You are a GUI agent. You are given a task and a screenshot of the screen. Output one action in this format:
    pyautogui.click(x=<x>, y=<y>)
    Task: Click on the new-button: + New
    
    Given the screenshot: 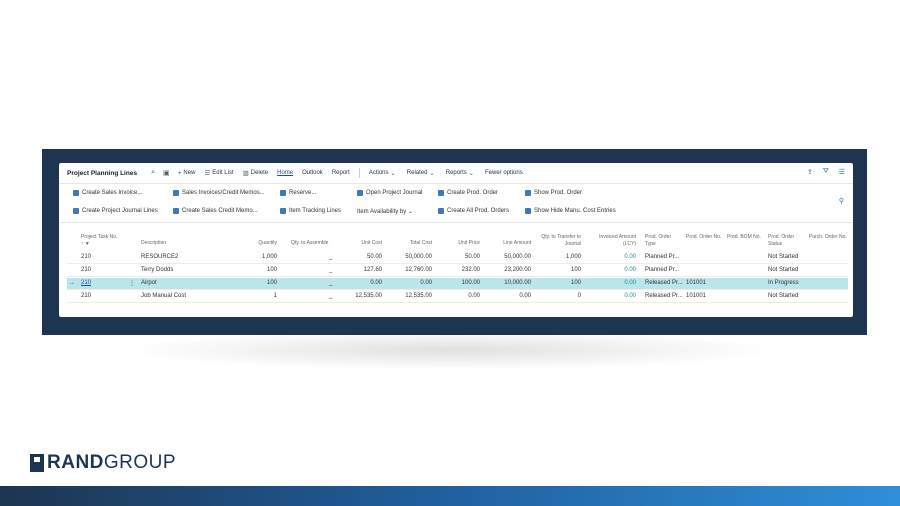 What is the action you would take?
    pyautogui.click(x=187, y=173)
    